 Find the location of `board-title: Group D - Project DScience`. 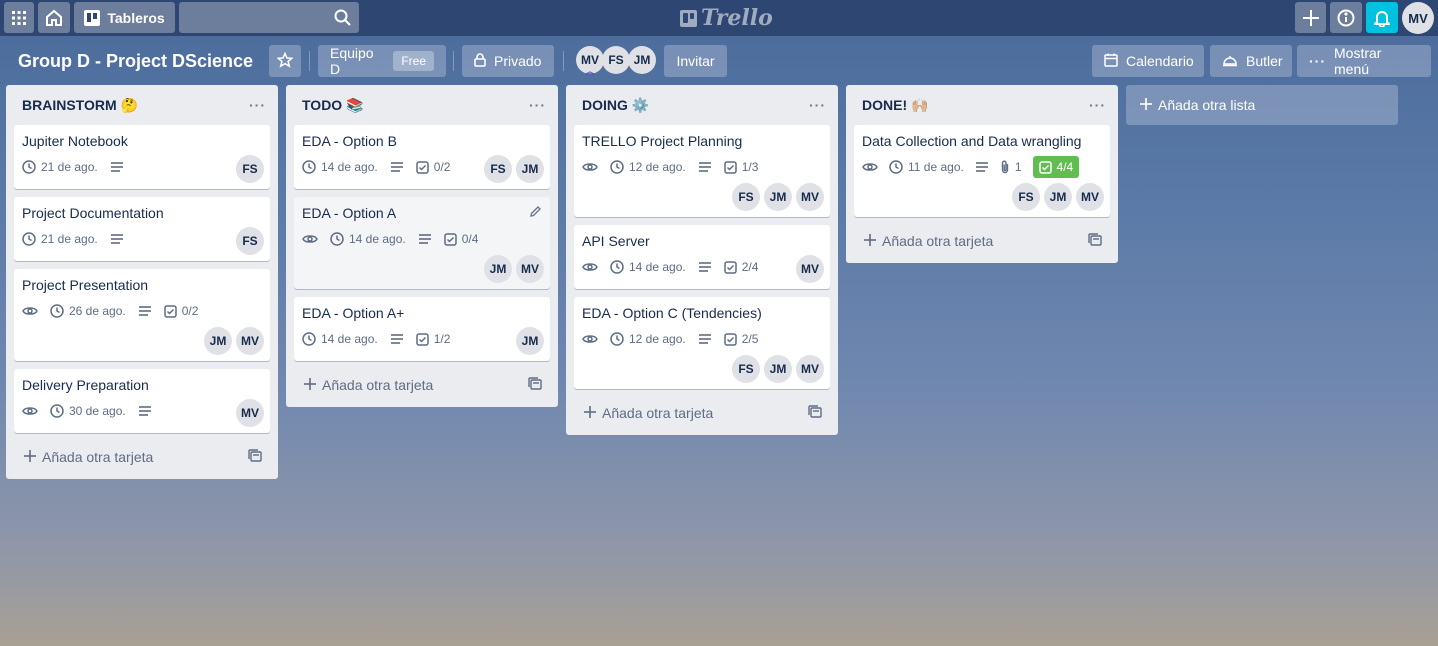

board-title: Group D - Project DScience is located at coordinates (135, 61).